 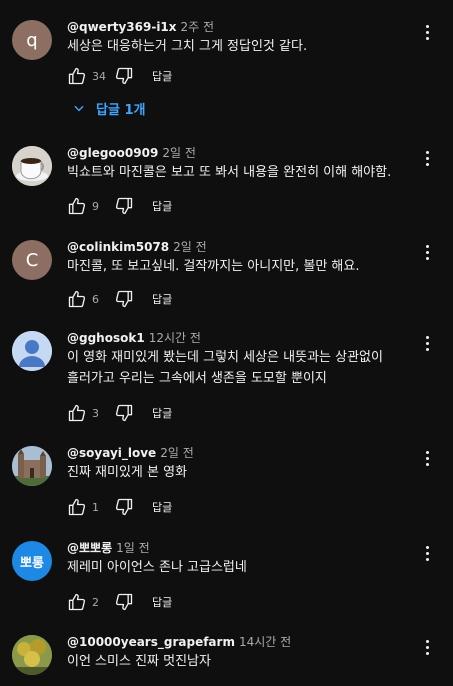 I want to click on comment-author: @뽀뽀롱, so click(x=89, y=548).